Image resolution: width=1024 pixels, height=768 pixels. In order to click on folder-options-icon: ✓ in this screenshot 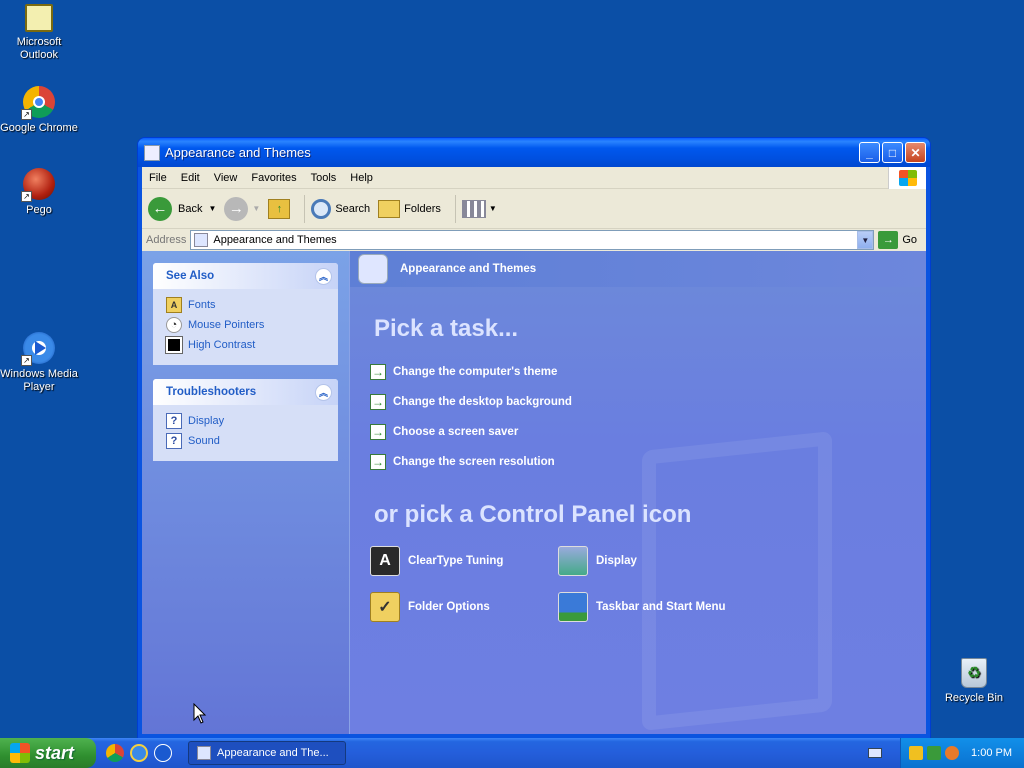, I will do `click(385, 607)`.